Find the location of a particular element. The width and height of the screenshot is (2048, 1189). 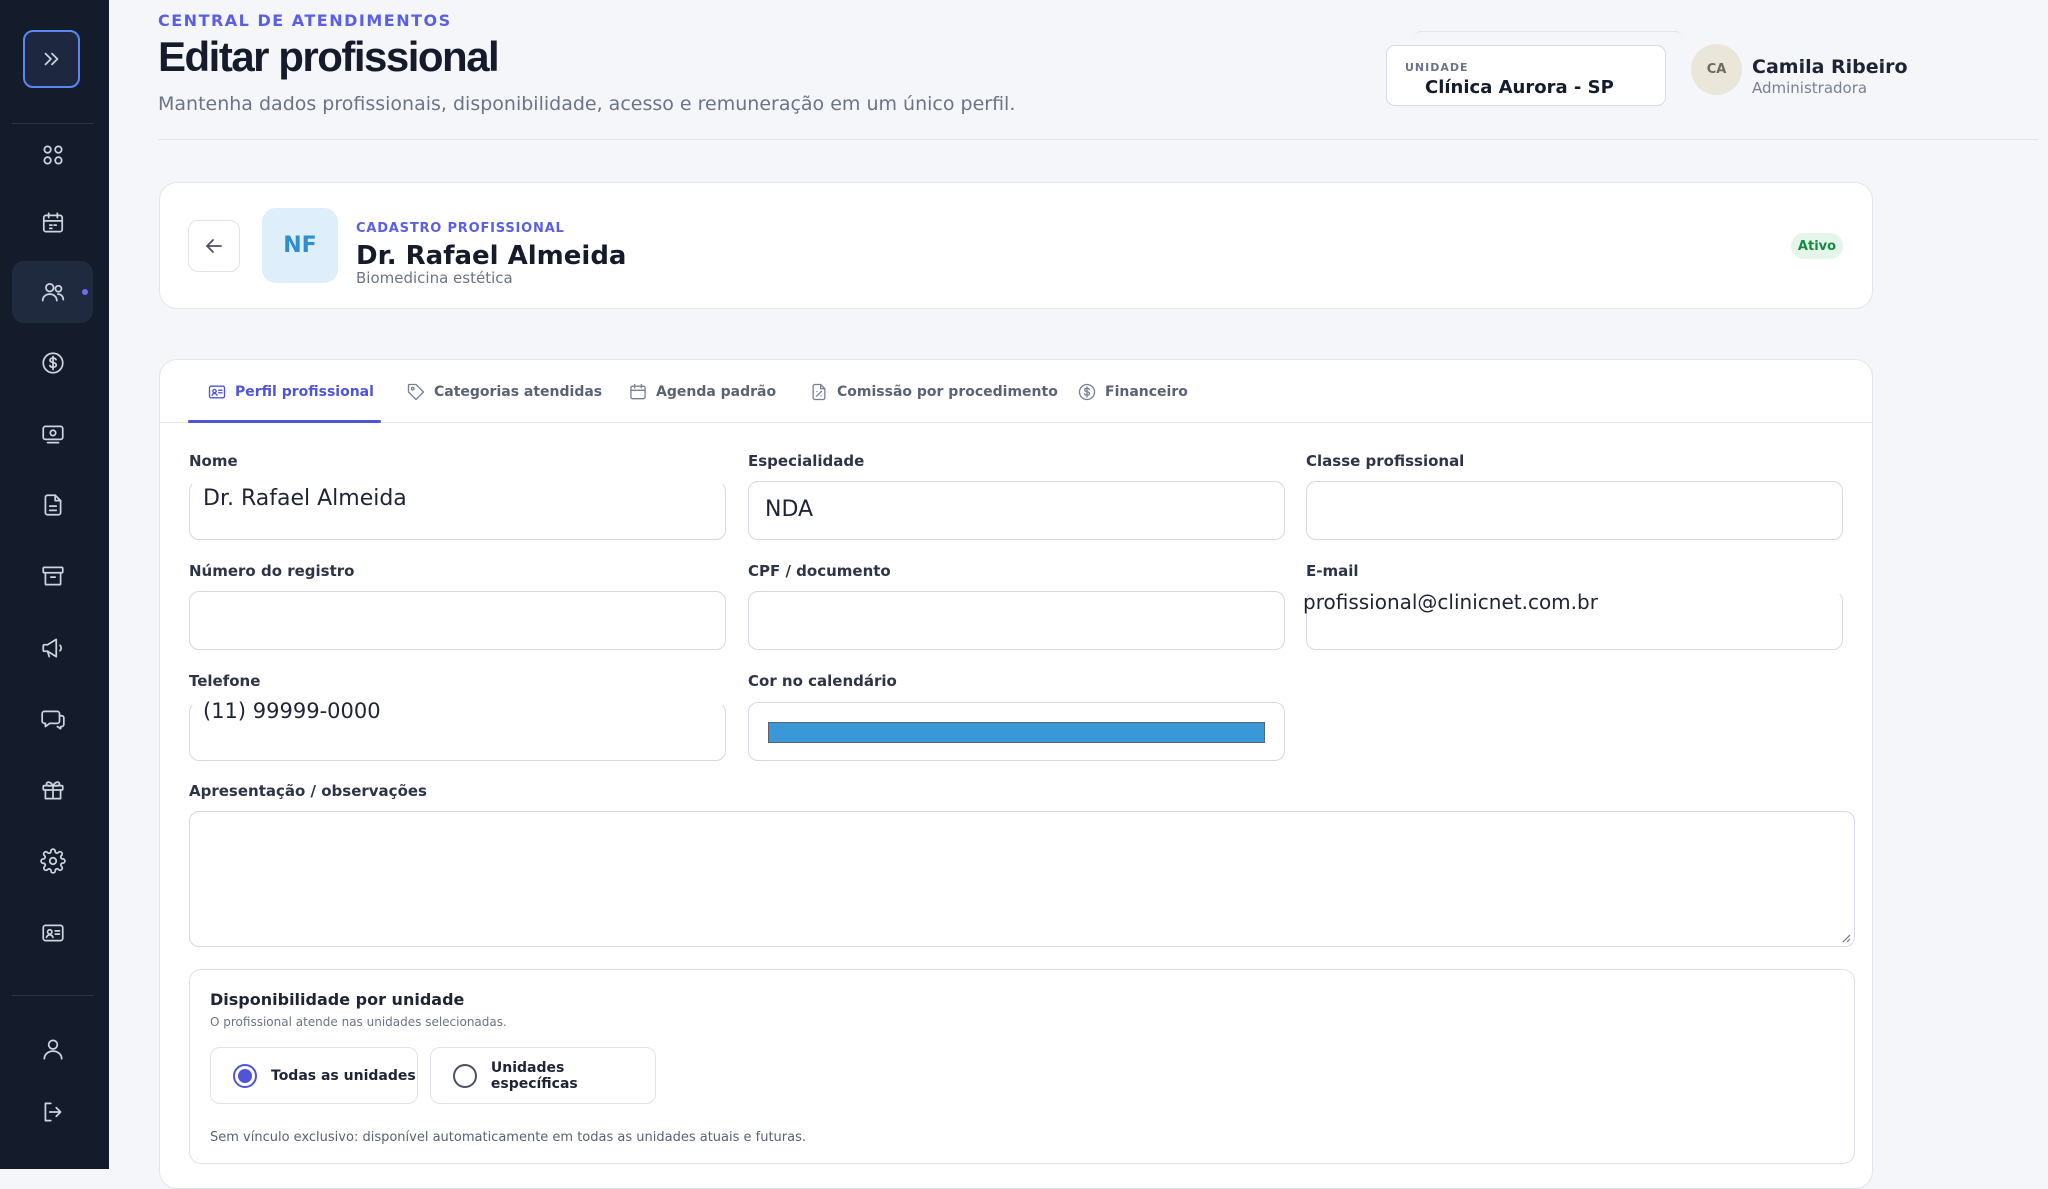

radio-button-selected is located at coordinates (245, 1075).